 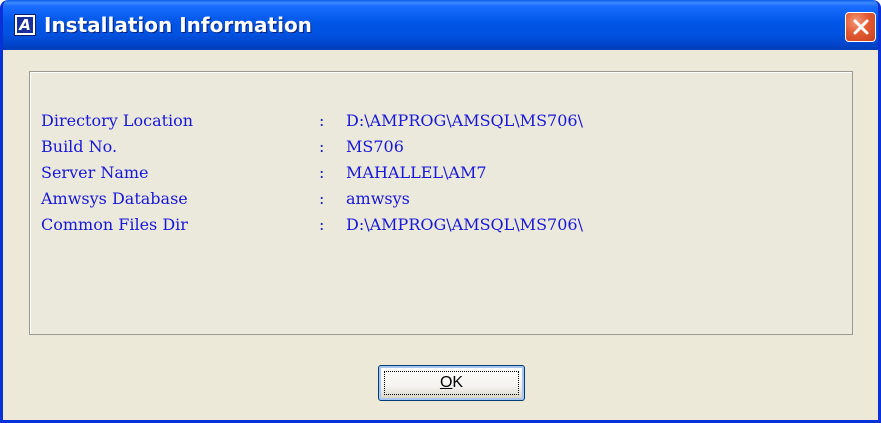 I want to click on app-icon-letter: A, so click(x=25, y=25).